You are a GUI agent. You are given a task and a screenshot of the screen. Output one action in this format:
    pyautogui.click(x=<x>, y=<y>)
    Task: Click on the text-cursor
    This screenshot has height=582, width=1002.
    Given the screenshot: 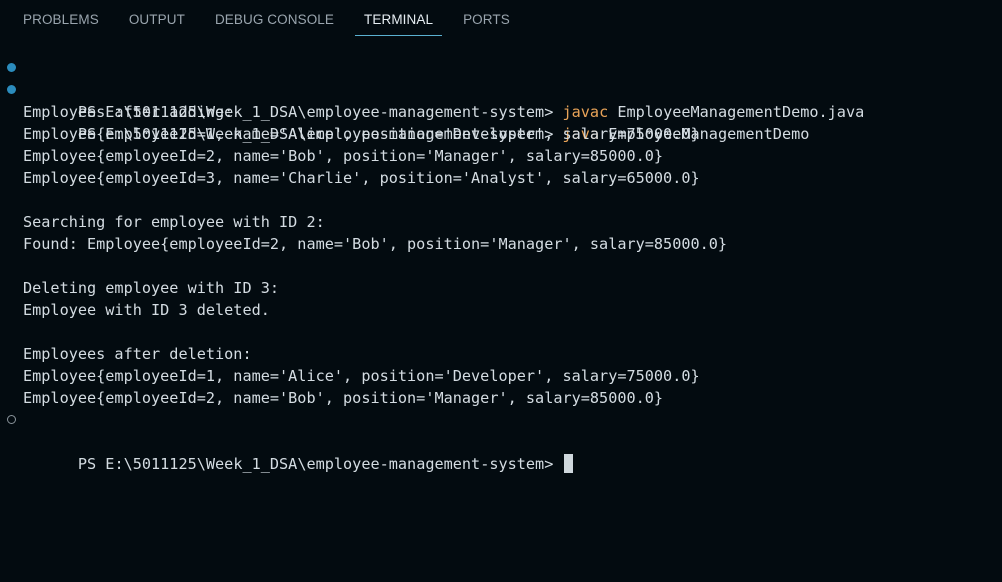 What is the action you would take?
    pyautogui.click(x=568, y=463)
    